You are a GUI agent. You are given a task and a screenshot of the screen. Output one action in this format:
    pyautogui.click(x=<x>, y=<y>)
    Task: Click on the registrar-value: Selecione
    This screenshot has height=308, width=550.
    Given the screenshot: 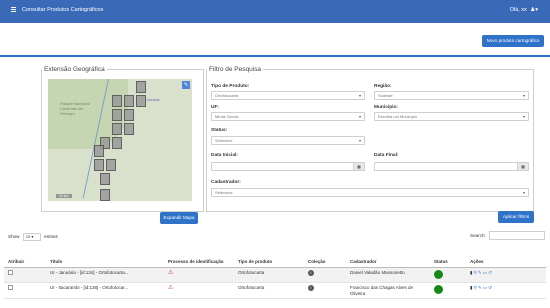 What is the action you would take?
    pyautogui.click(x=224, y=192)
    